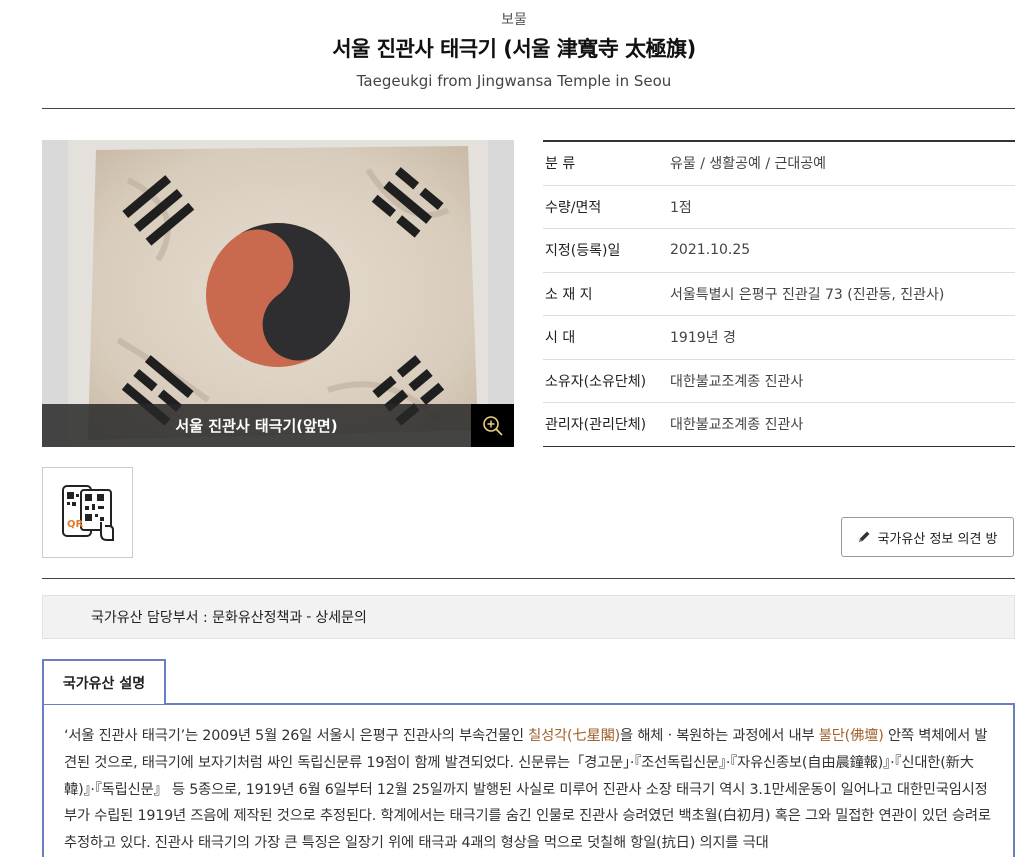 The width and height of the screenshot is (1028, 857). I want to click on info-label: 관리자(관리단체), so click(596, 425).